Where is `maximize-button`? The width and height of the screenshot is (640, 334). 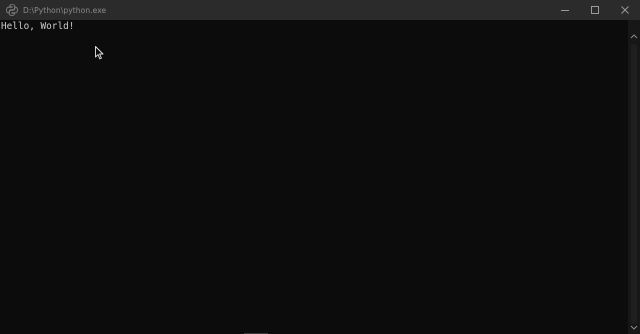
maximize-button is located at coordinates (595, 10).